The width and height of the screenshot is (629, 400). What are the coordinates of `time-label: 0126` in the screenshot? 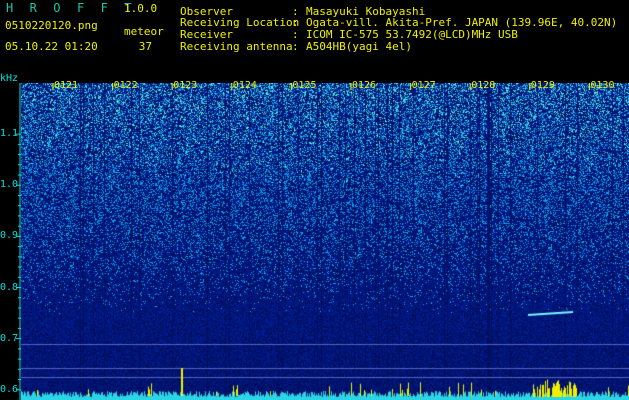 It's located at (364, 85).